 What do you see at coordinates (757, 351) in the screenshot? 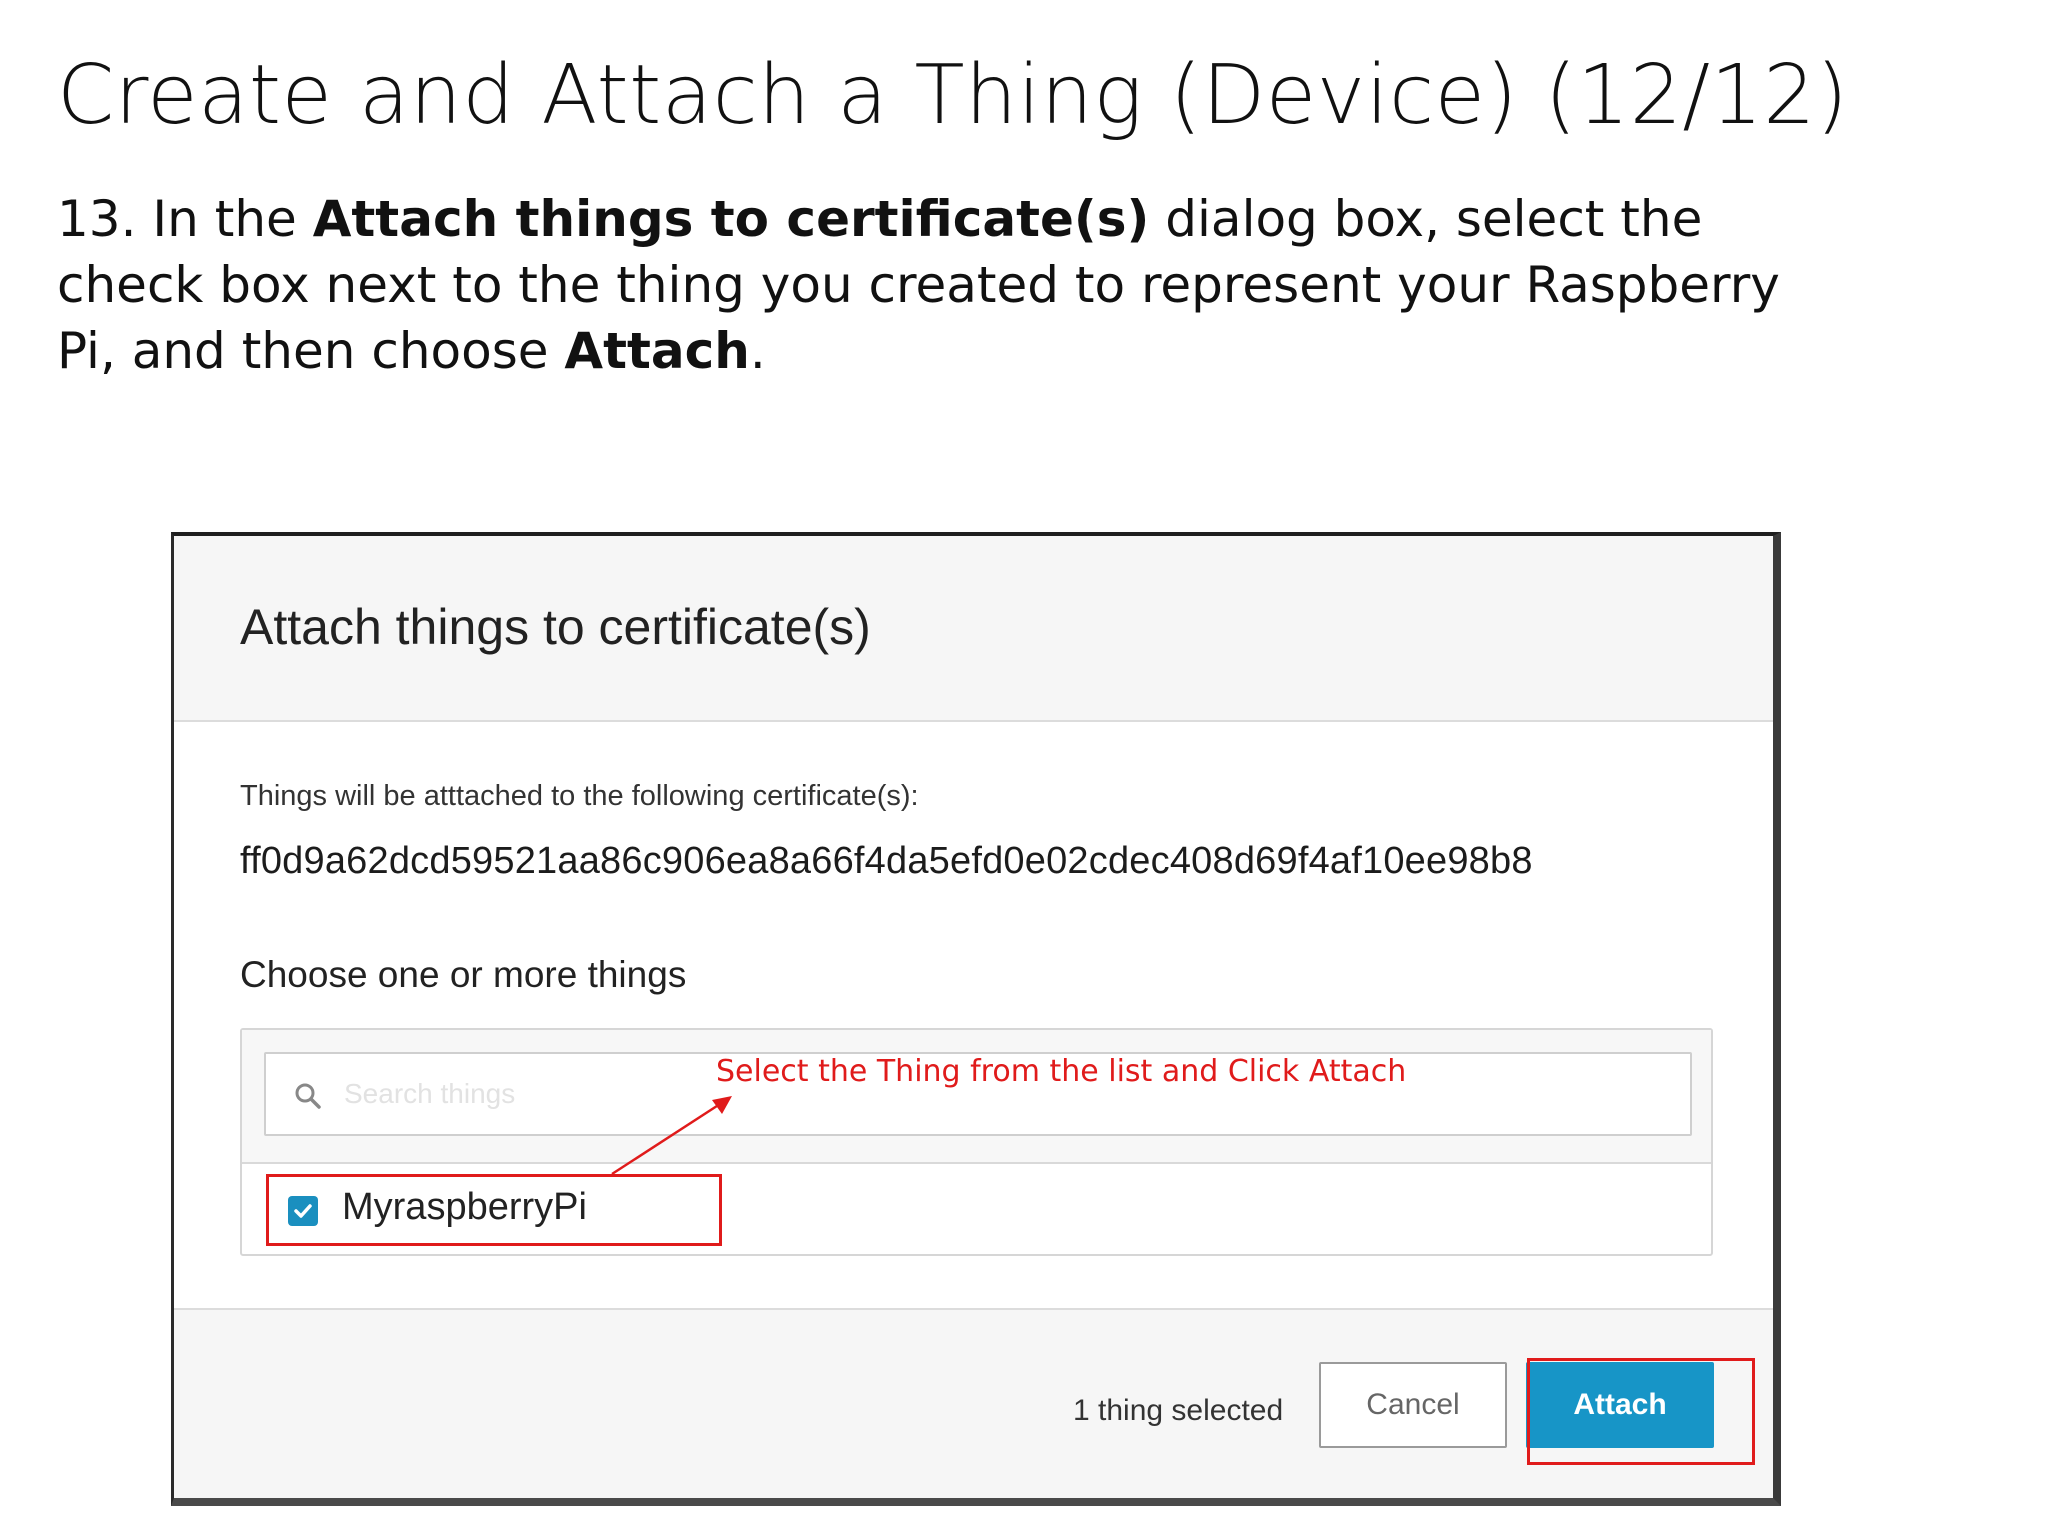
I see `instruction-text: .` at bounding box center [757, 351].